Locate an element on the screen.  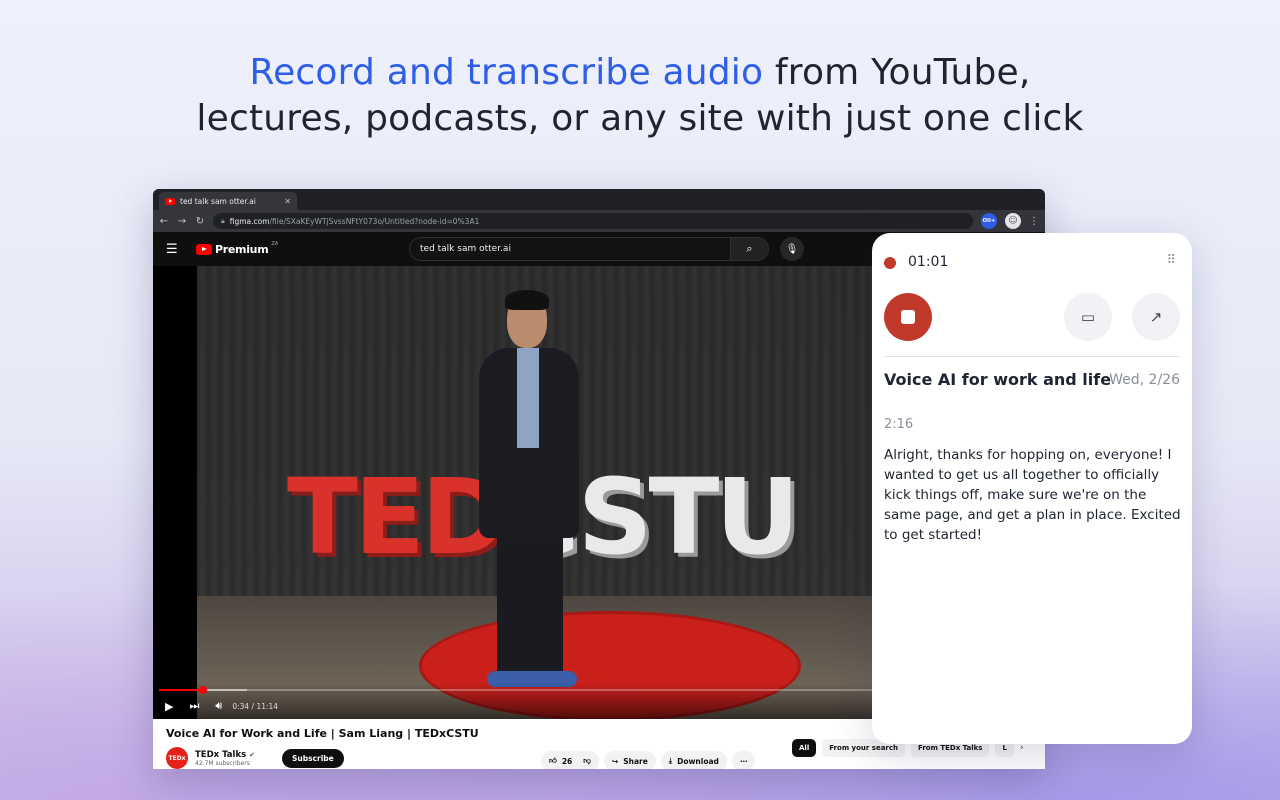
headline-accent: Record and transcribe audio is located at coordinates (506, 72).